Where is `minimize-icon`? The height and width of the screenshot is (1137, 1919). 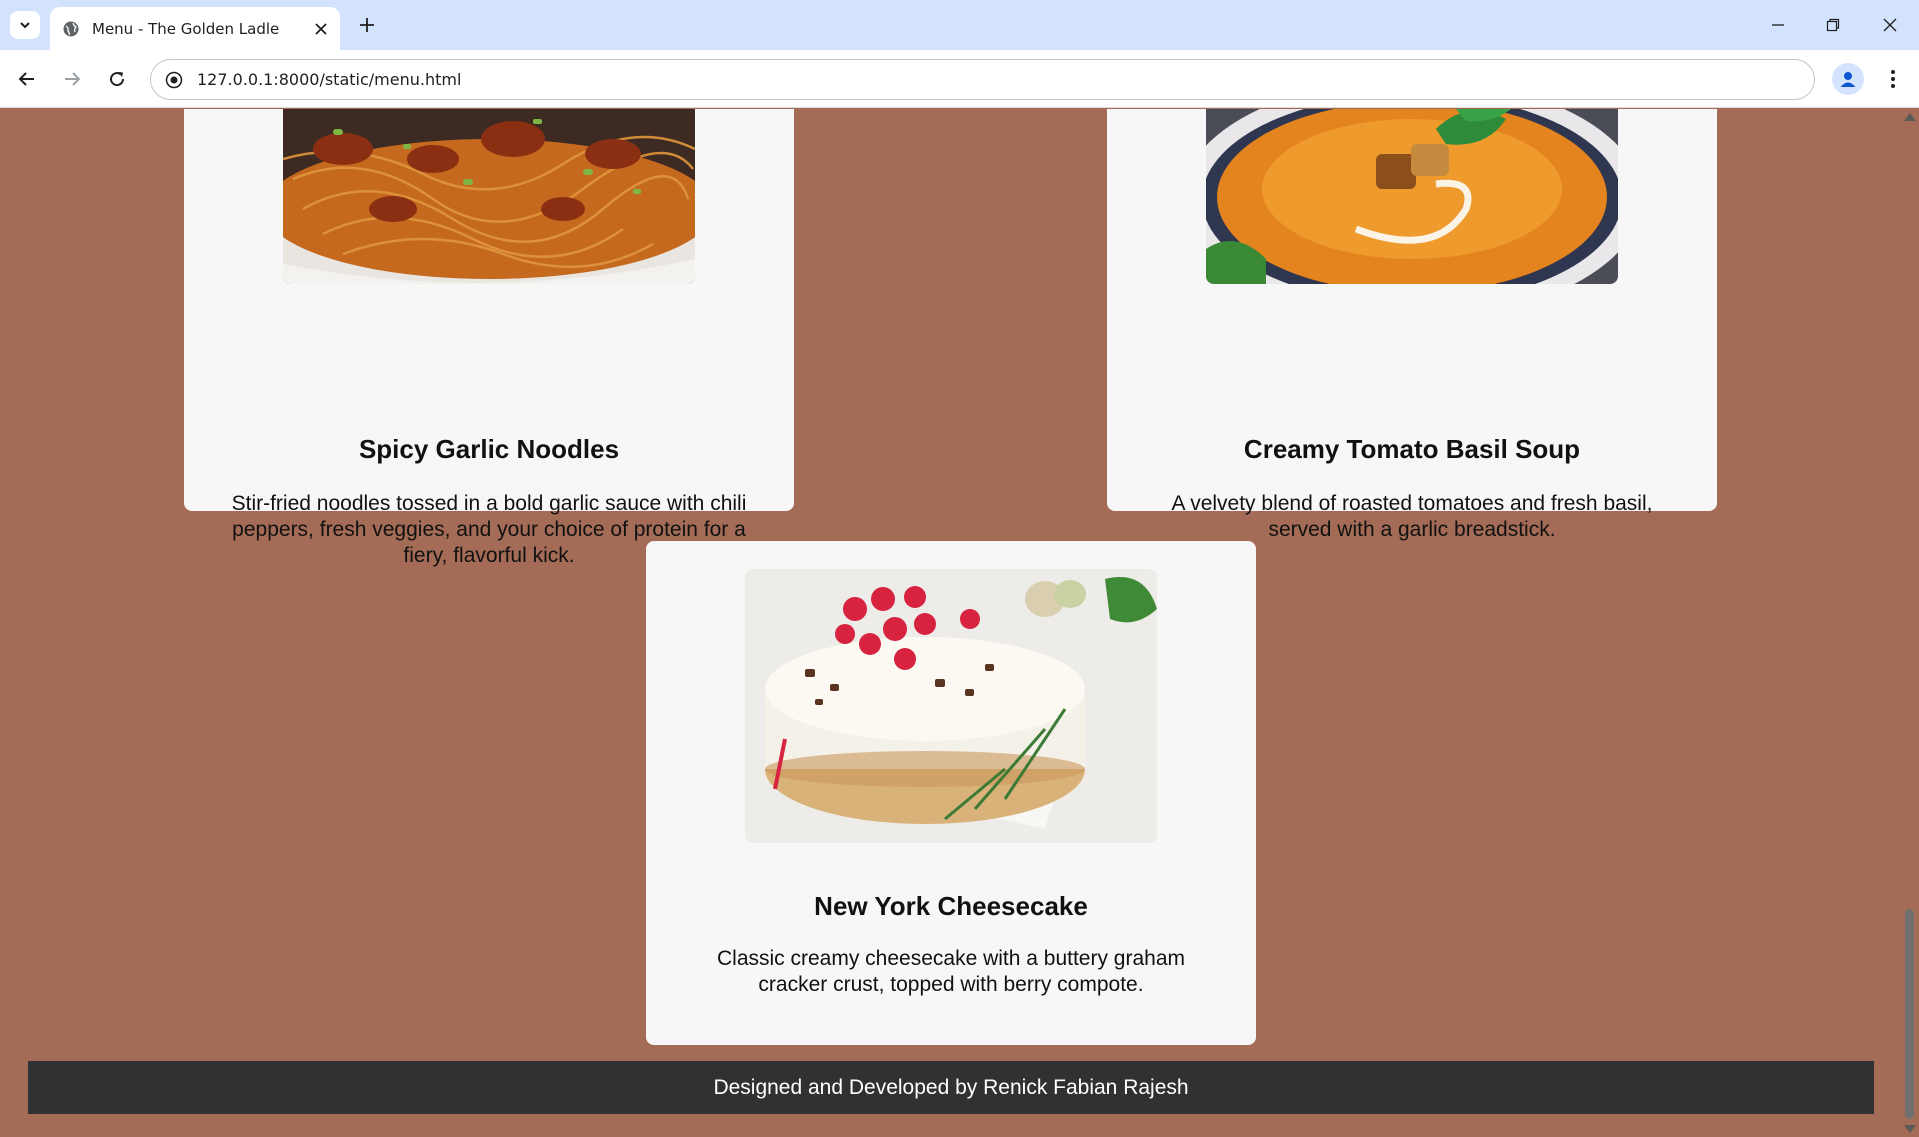
minimize-icon is located at coordinates (1778, 25).